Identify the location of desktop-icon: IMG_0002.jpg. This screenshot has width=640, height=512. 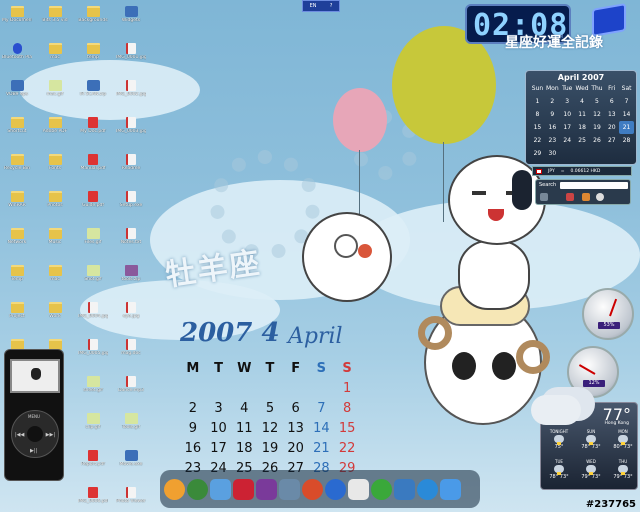
(131, 88).